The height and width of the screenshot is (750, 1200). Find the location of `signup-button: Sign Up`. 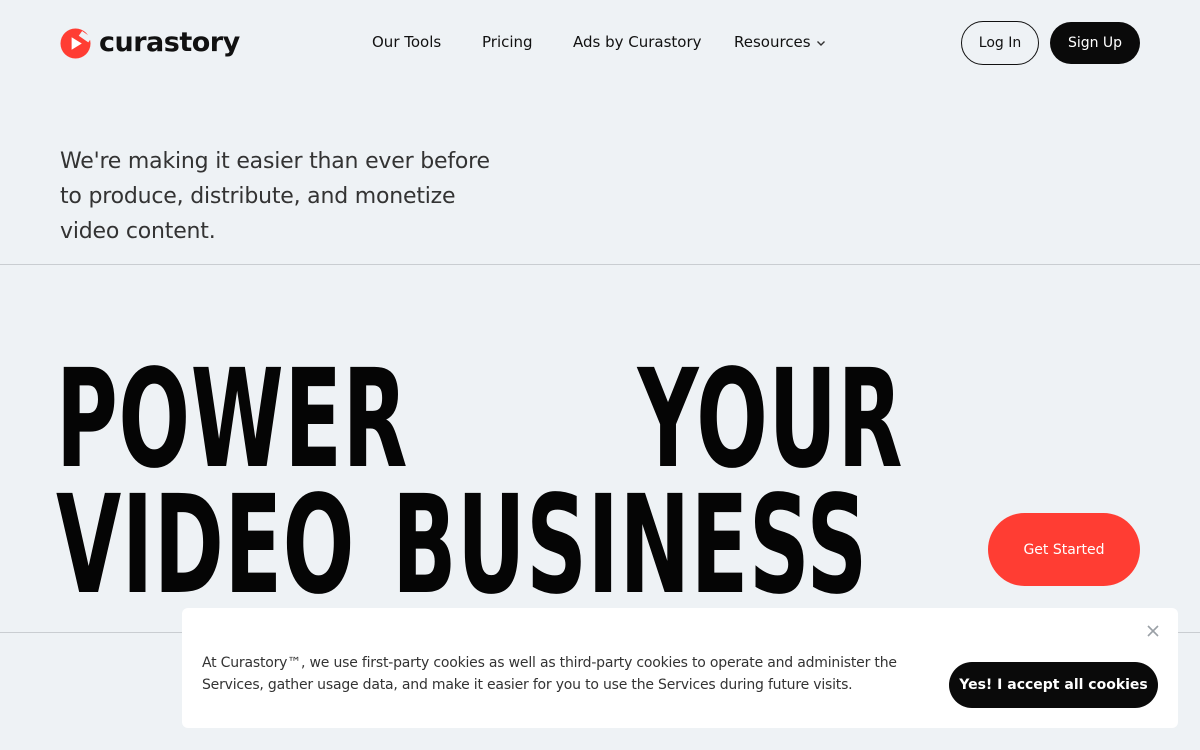

signup-button: Sign Up is located at coordinates (1095, 43).